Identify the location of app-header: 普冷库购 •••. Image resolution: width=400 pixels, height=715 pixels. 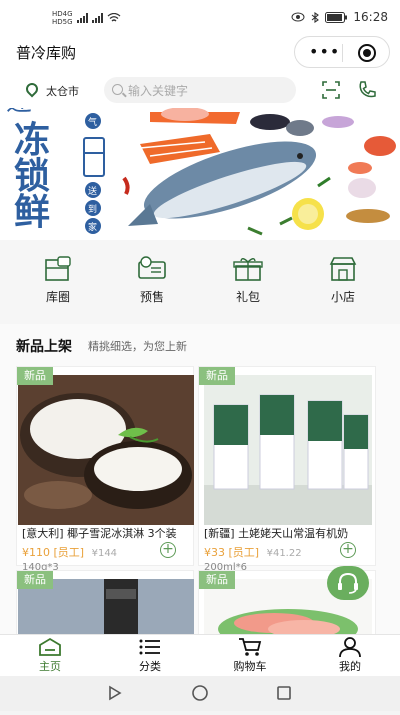
(200, 53).